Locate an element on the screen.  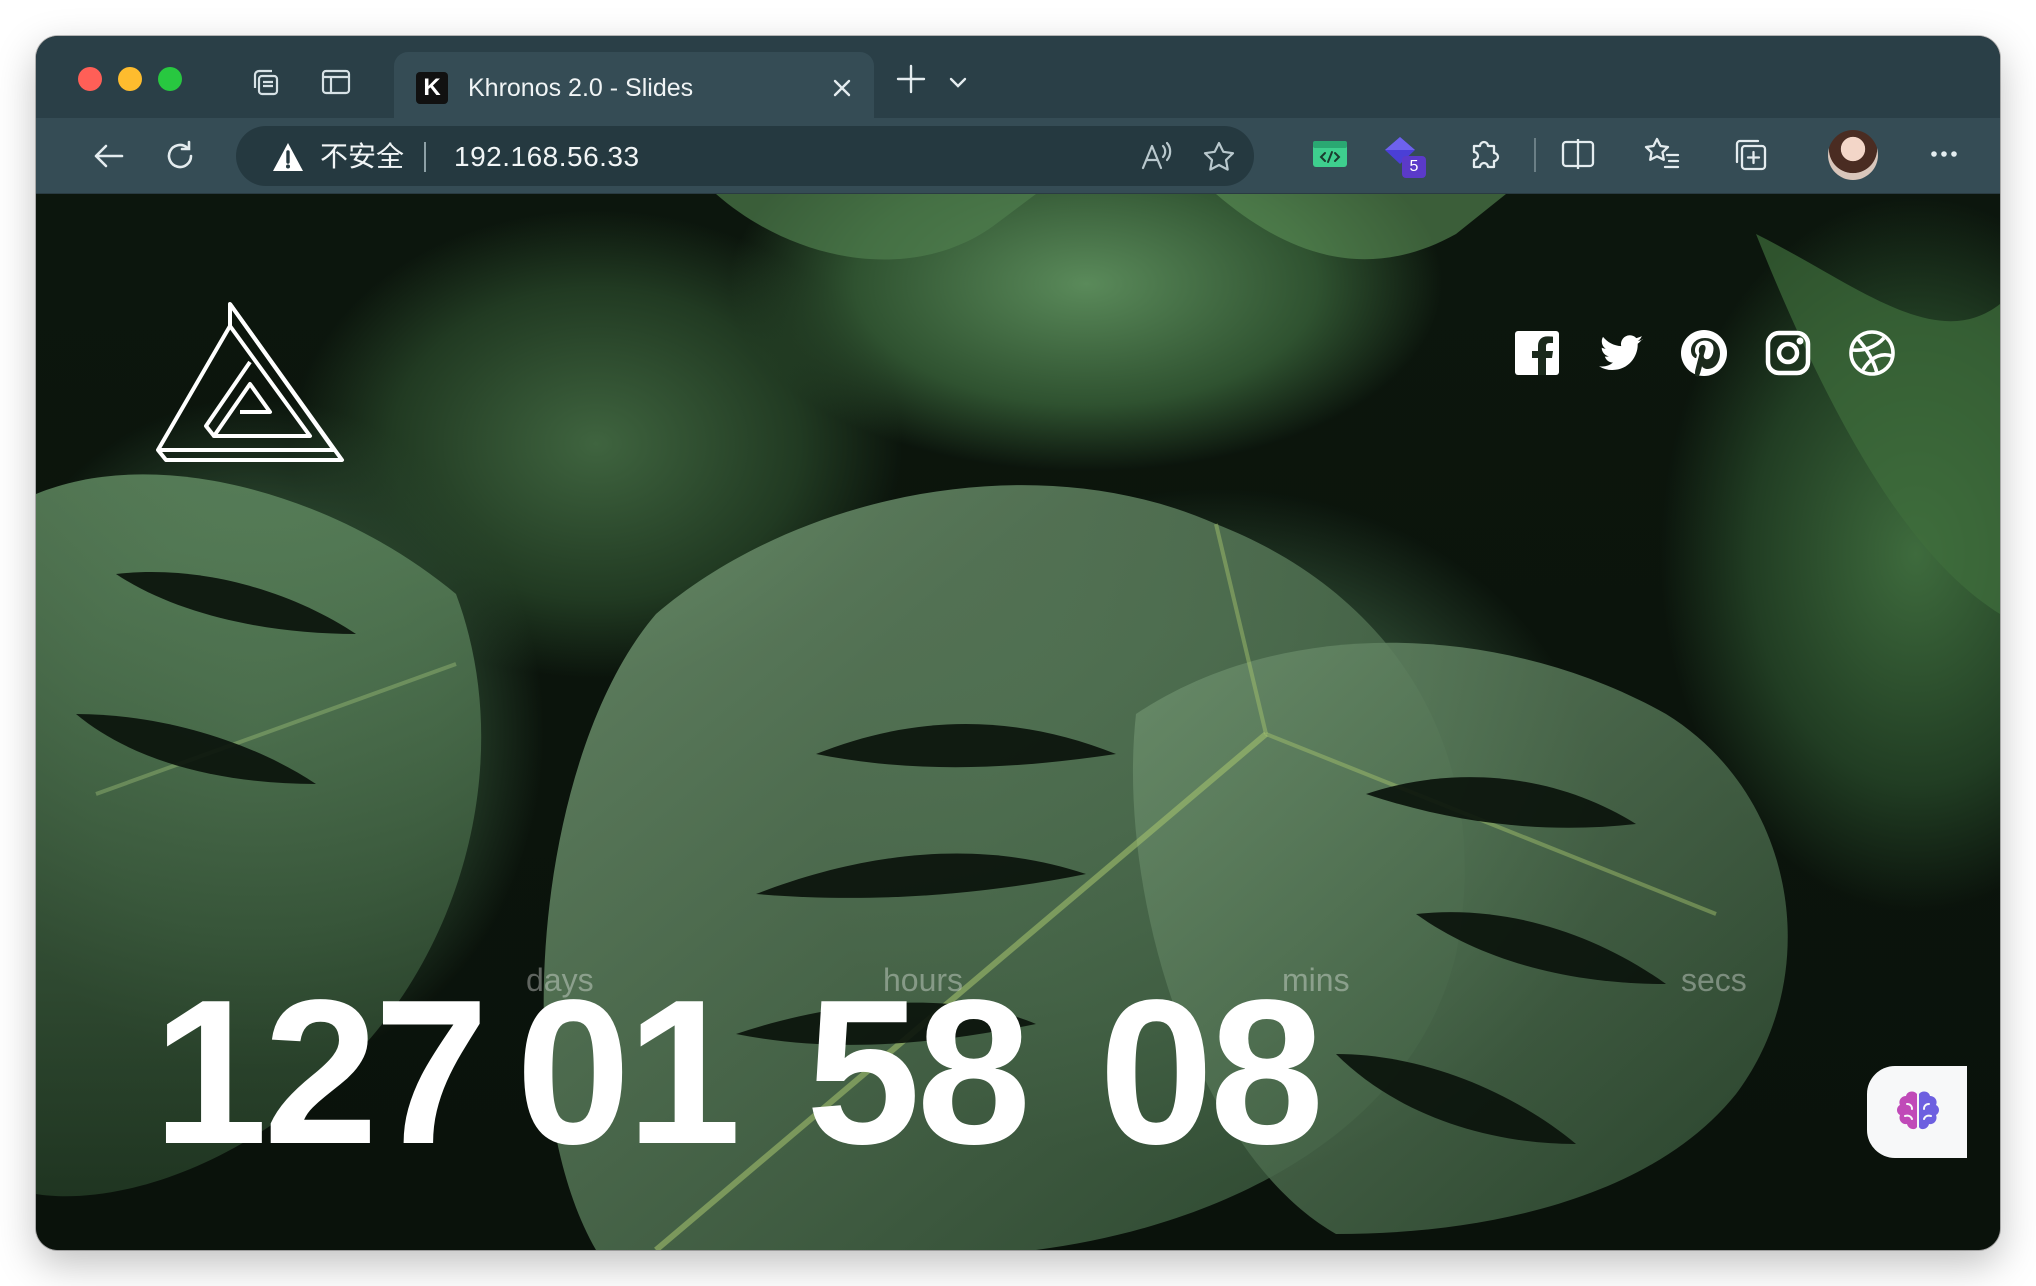
address-bar: 不安全 192.168.56.33 is located at coordinates (745, 156).